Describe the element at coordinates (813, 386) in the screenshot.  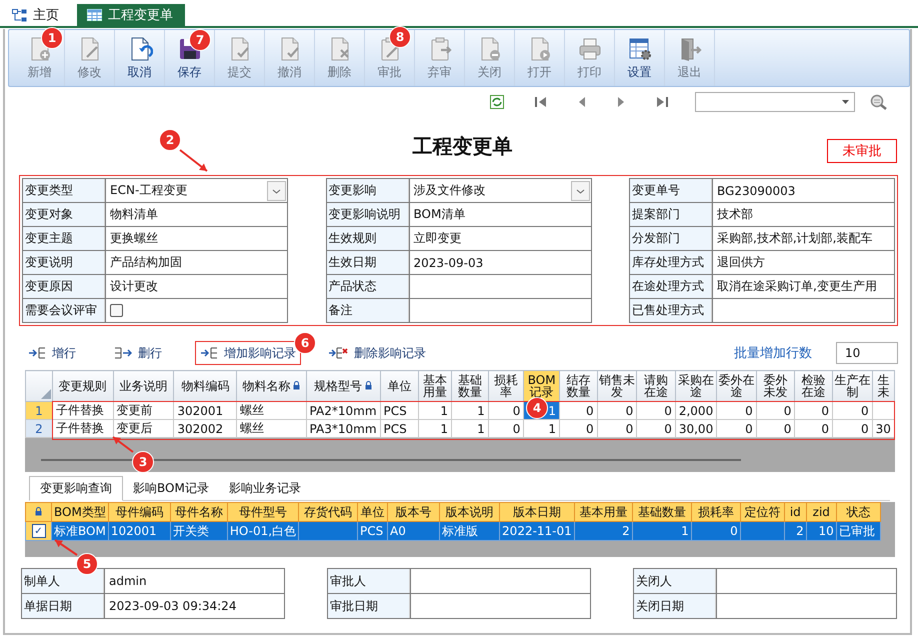
I see `column-header: 检验在途` at that location.